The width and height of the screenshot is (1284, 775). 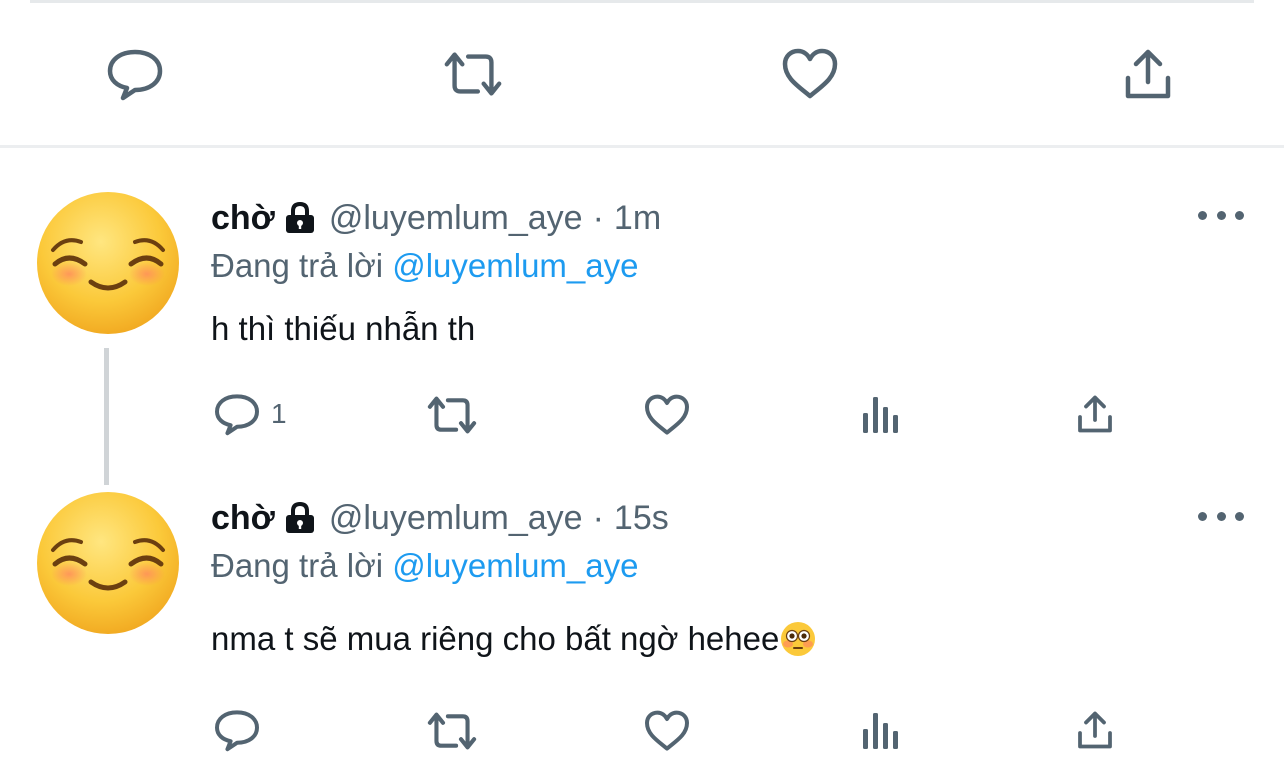 I want to click on tweet-text: h thì thiếu nhẫn th, so click(x=343, y=328).